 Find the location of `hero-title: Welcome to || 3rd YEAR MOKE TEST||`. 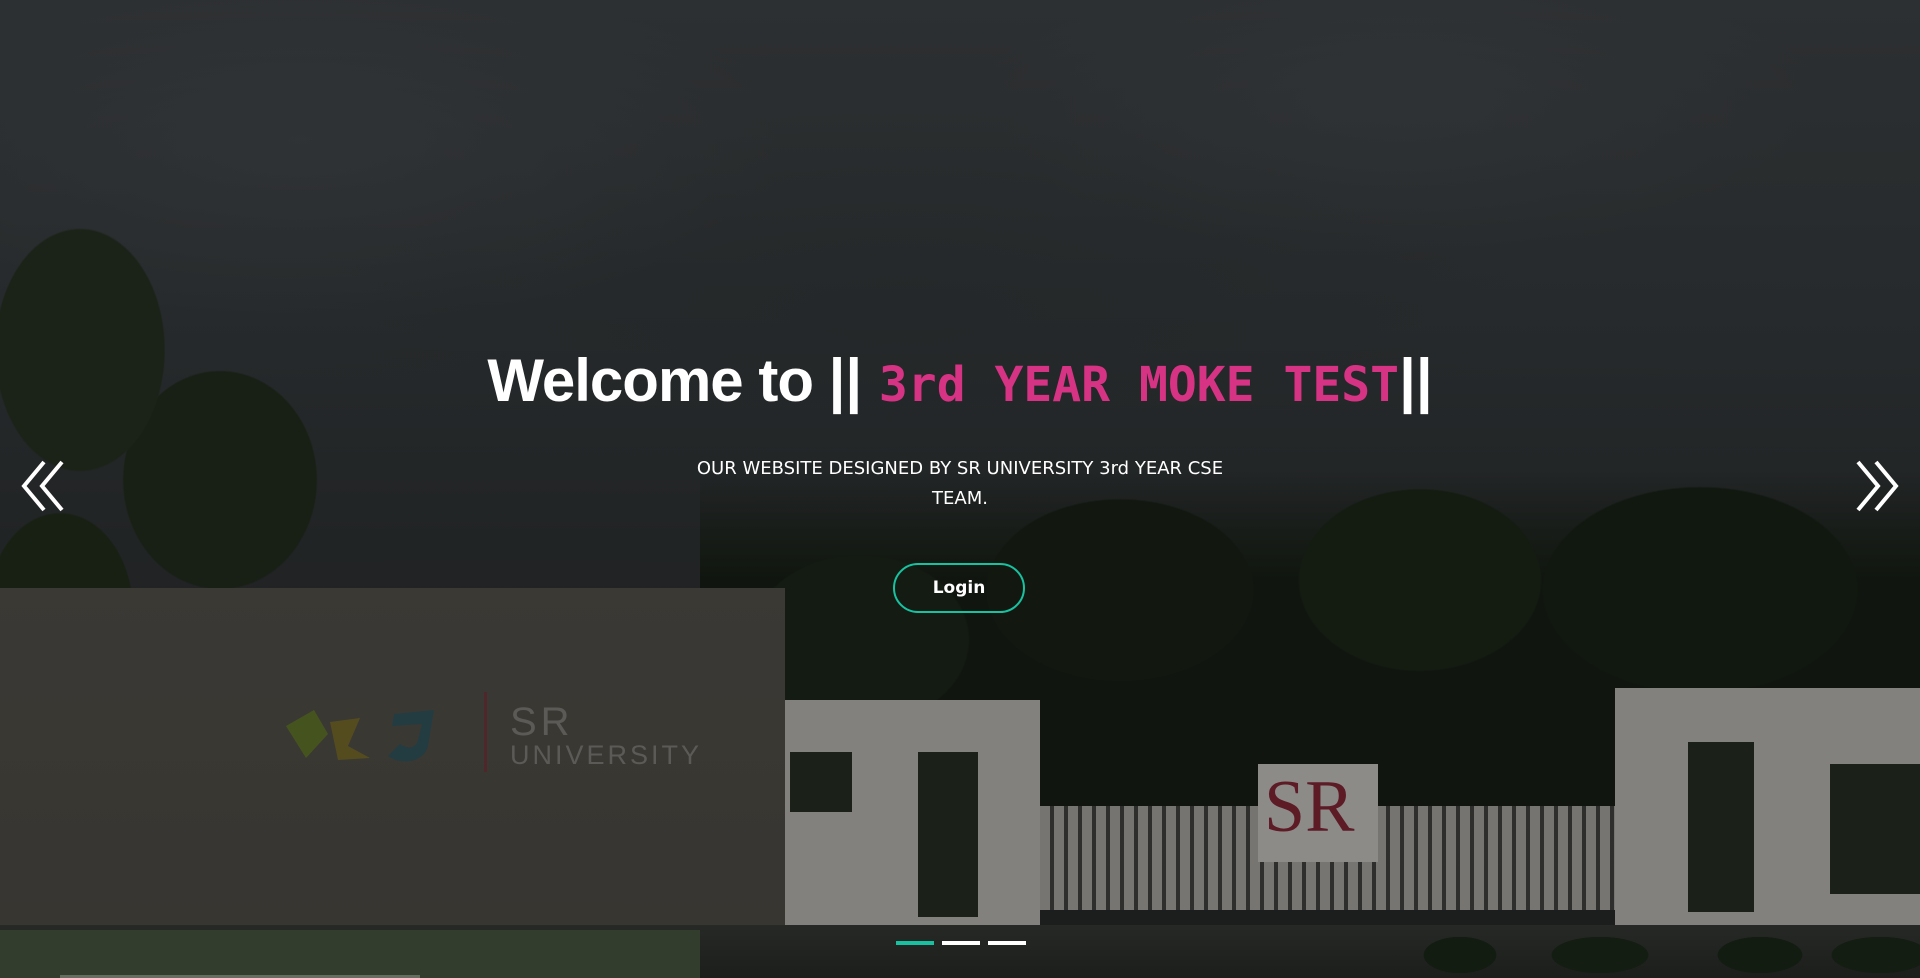

hero-title: Welcome to || 3rd YEAR MOKE TEST|| is located at coordinates (960, 380).